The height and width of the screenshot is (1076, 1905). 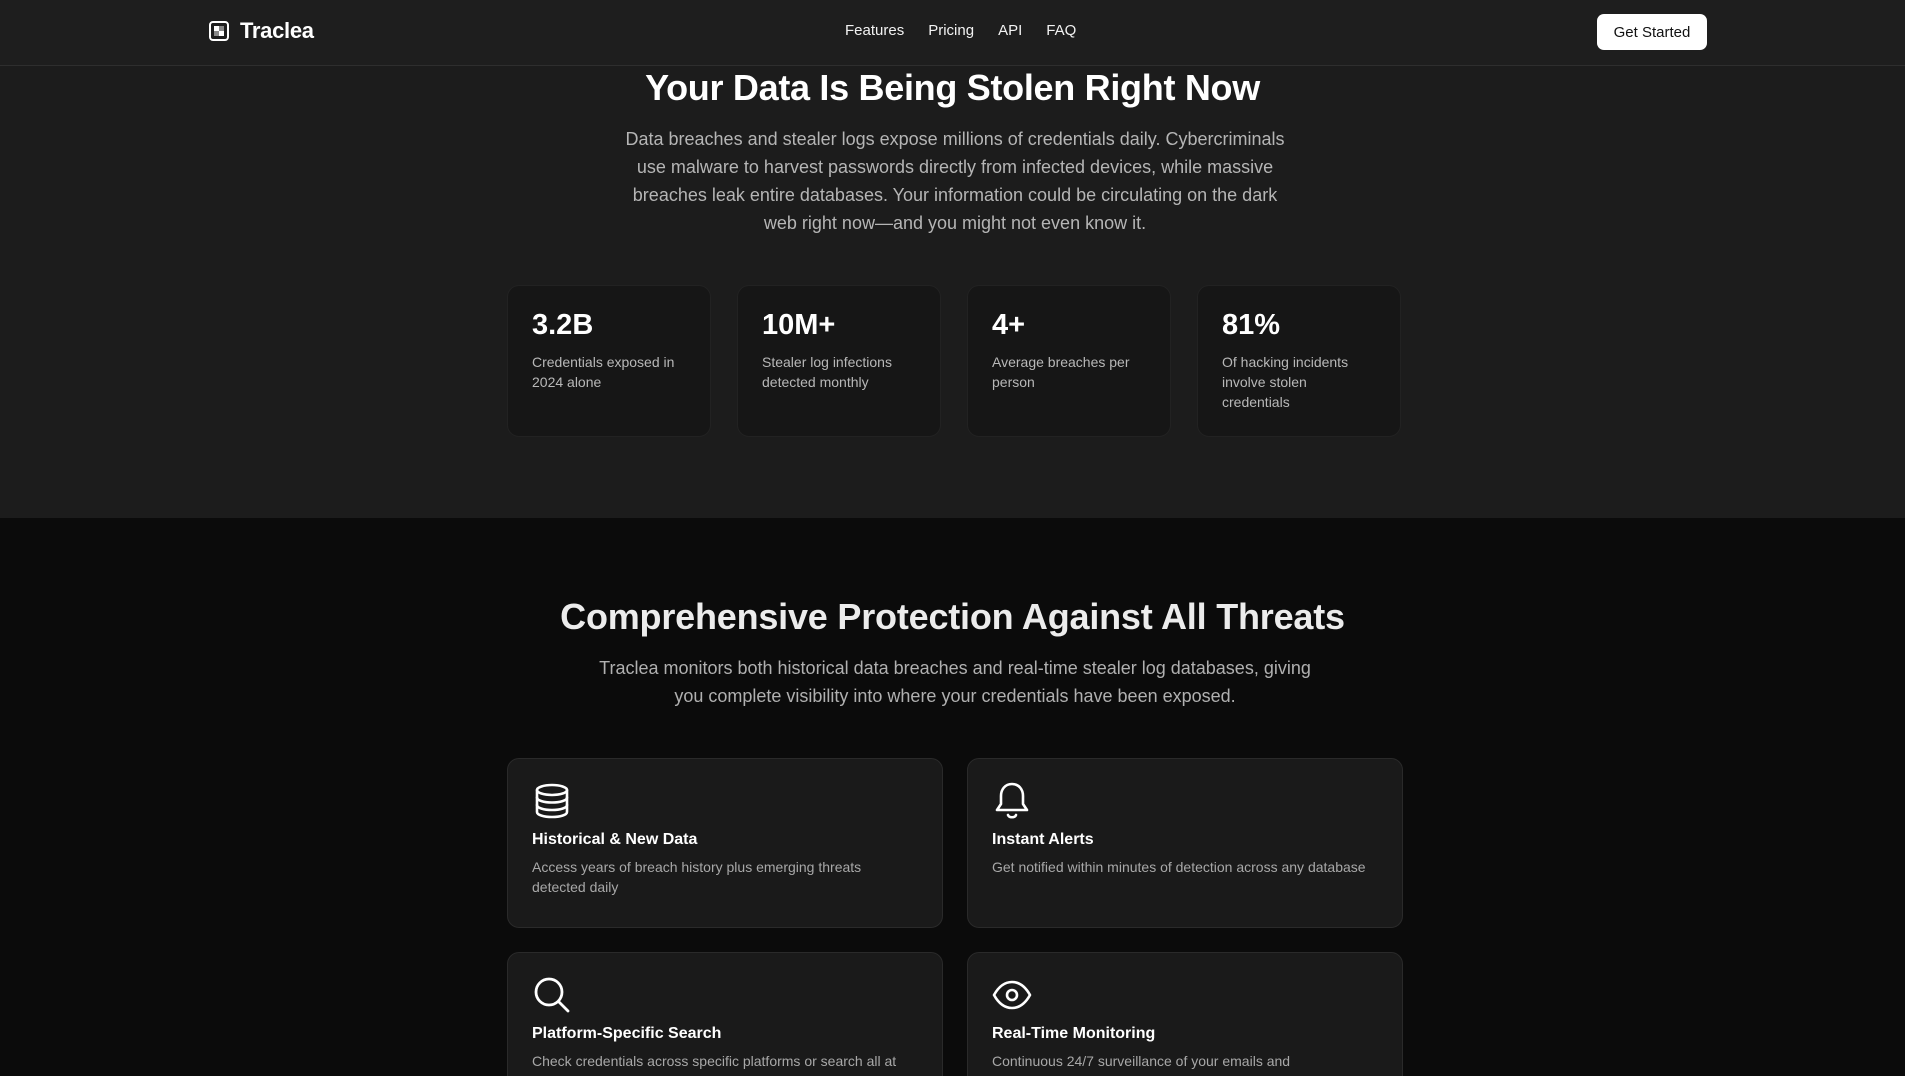 I want to click on nav-link-faq: FAQ, so click(x=1061, y=30).